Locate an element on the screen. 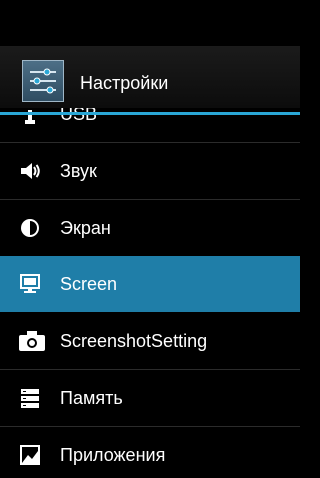 The height and width of the screenshot is (478, 320). camera-icon is located at coordinates (32, 341).